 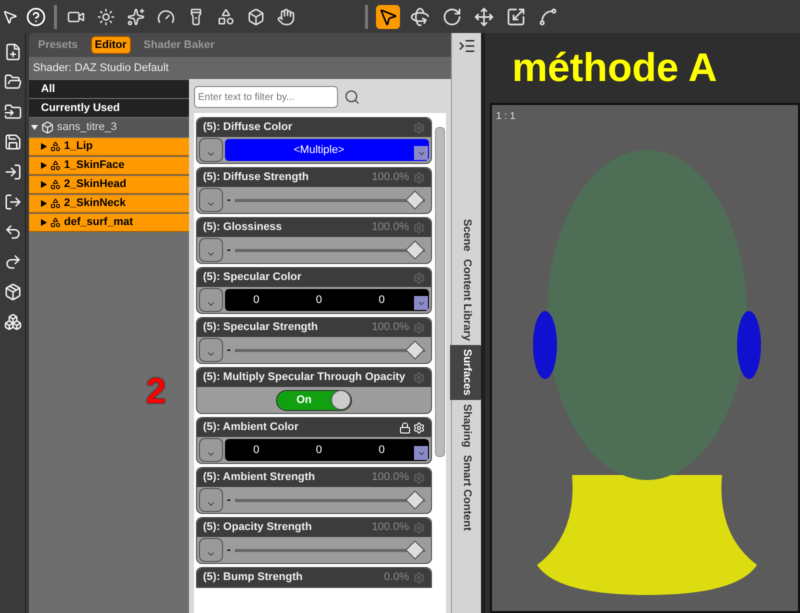 I want to click on filter-item: All, so click(x=109, y=89).